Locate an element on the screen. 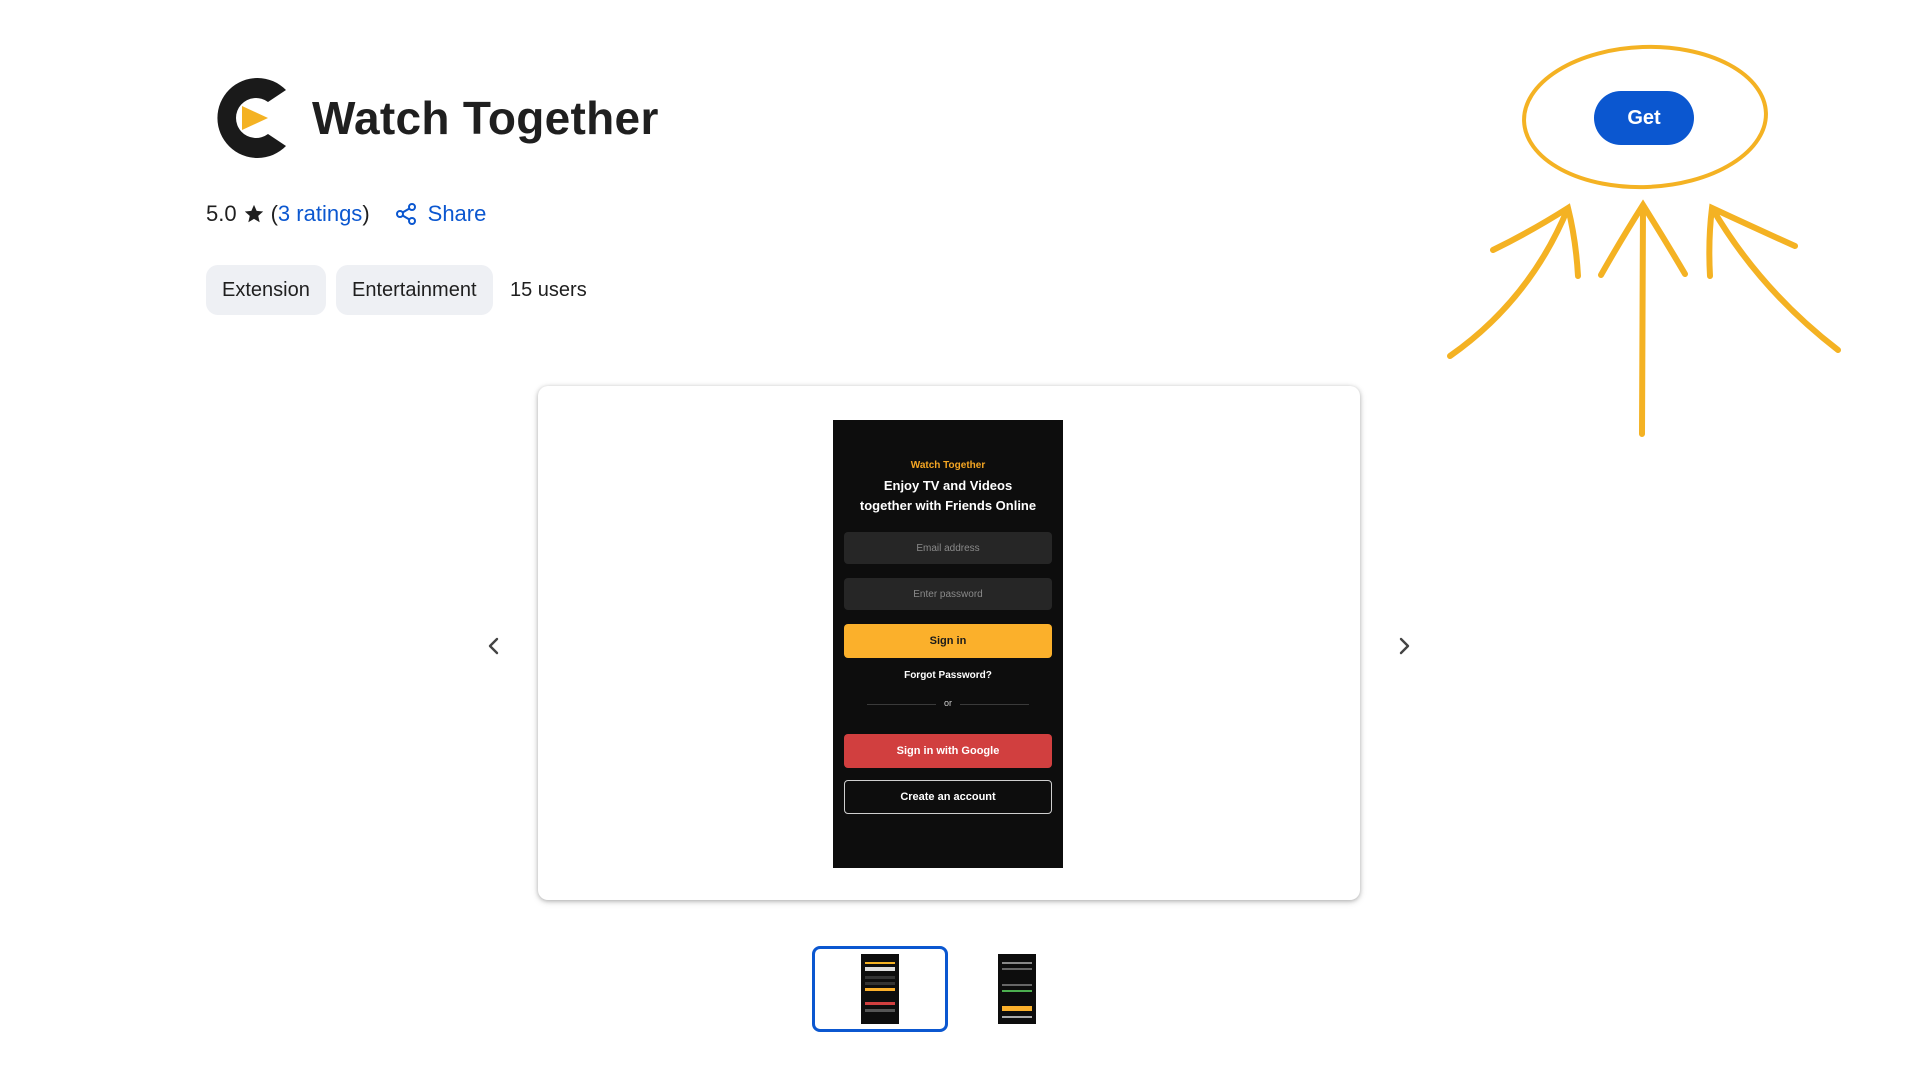  chevron-left-icon is located at coordinates (493, 646).